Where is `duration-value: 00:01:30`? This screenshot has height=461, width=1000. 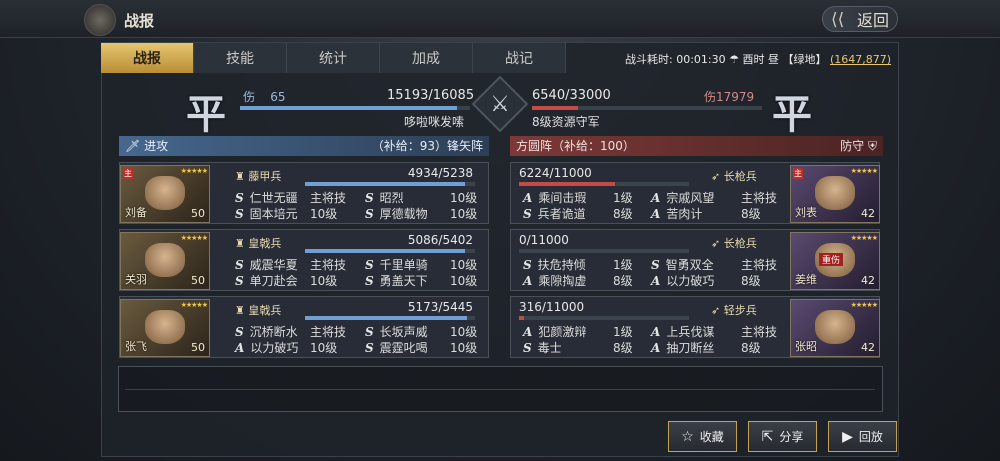
duration-value: 00:01:30 is located at coordinates (701, 59).